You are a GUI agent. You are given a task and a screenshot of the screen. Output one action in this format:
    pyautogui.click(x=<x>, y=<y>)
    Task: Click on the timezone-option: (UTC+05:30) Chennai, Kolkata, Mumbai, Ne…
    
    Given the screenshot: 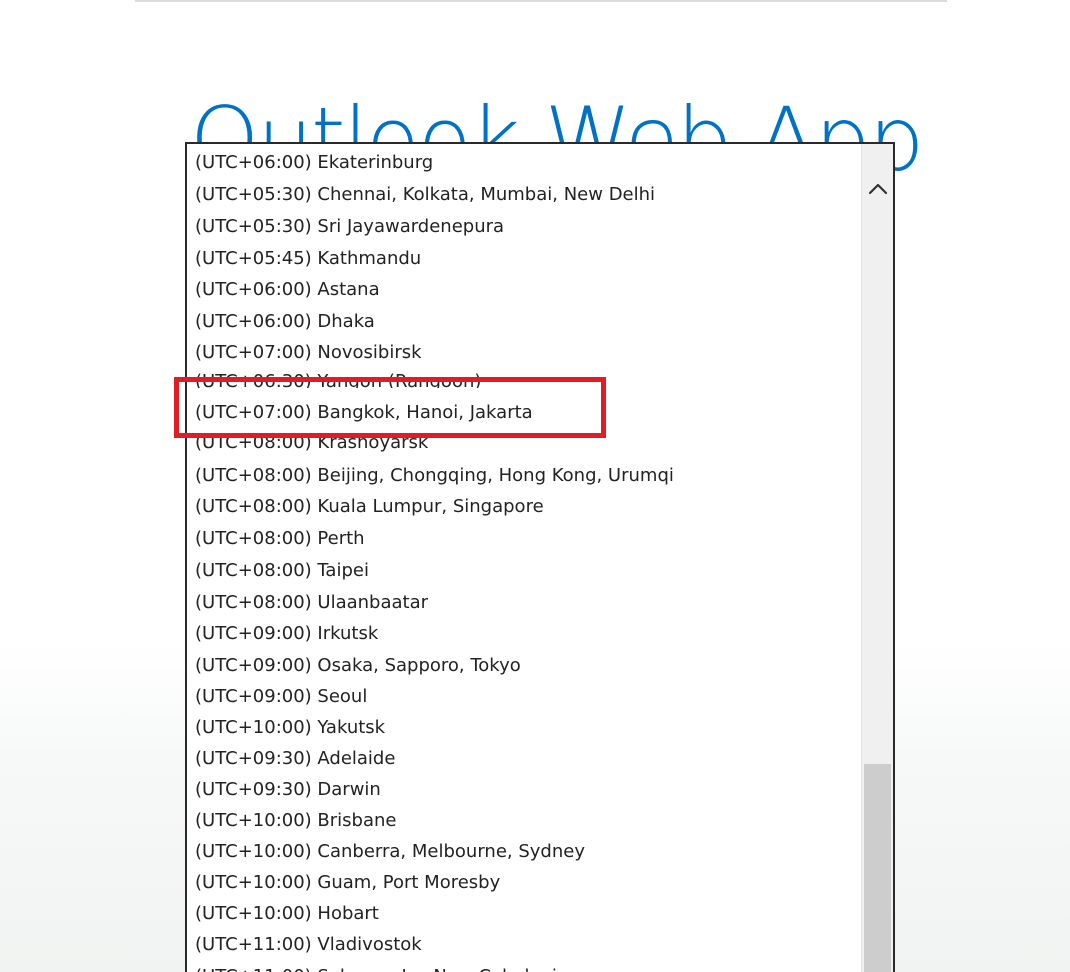 What is the action you would take?
    pyautogui.click(x=425, y=194)
    